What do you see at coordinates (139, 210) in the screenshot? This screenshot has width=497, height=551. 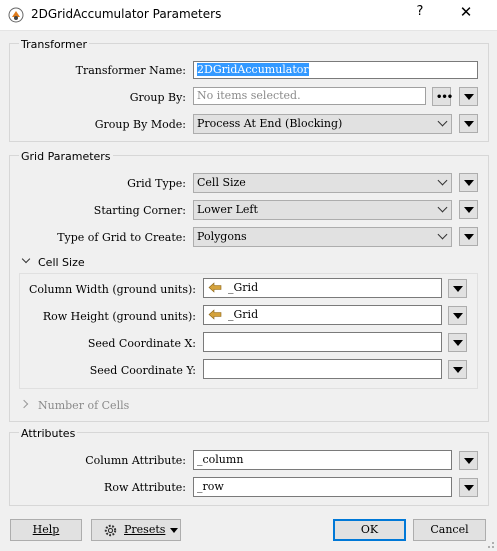 I see `starting-corner-label: Starting Corner:` at bounding box center [139, 210].